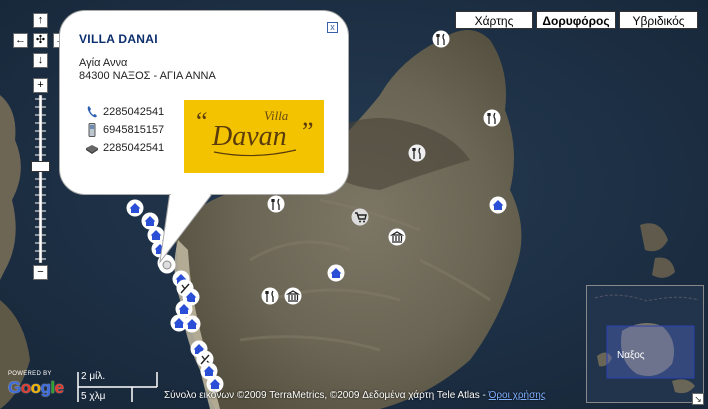 The height and width of the screenshot is (409, 708). Describe the element at coordinates (658, 20) in the screenshot. I see `map-type-hybrid-button: Υβριδικός` at that location.